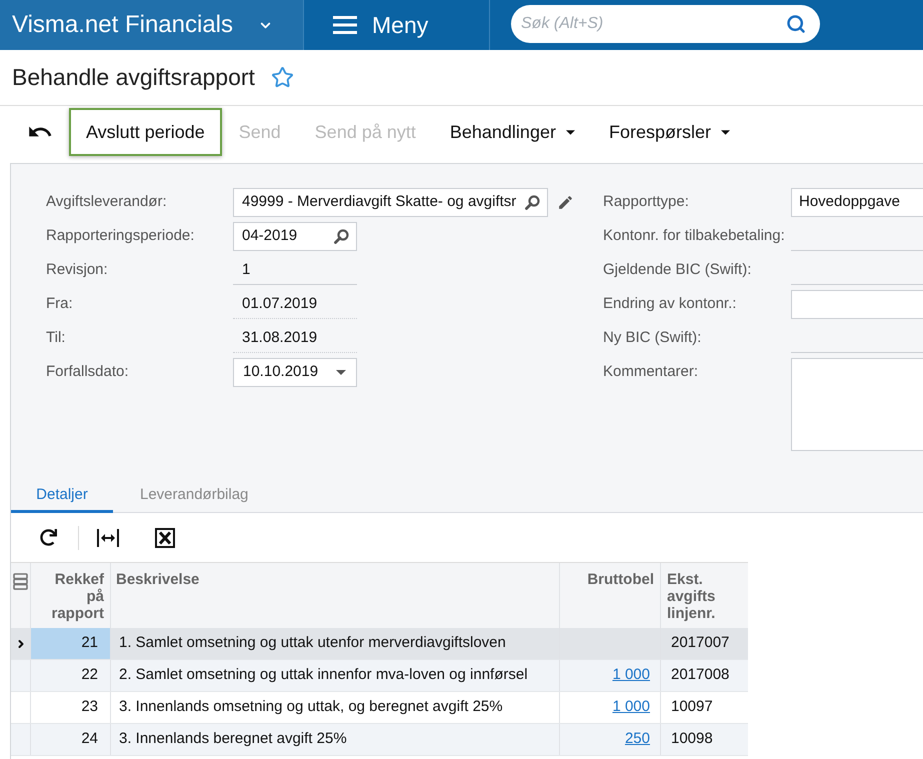 This screenshot has height=759, width=923. What do you see at coordinates (665, 24) in the screenshot?
I see `search-field: Søk (Alt+S)` at bounding box center [665, 24].